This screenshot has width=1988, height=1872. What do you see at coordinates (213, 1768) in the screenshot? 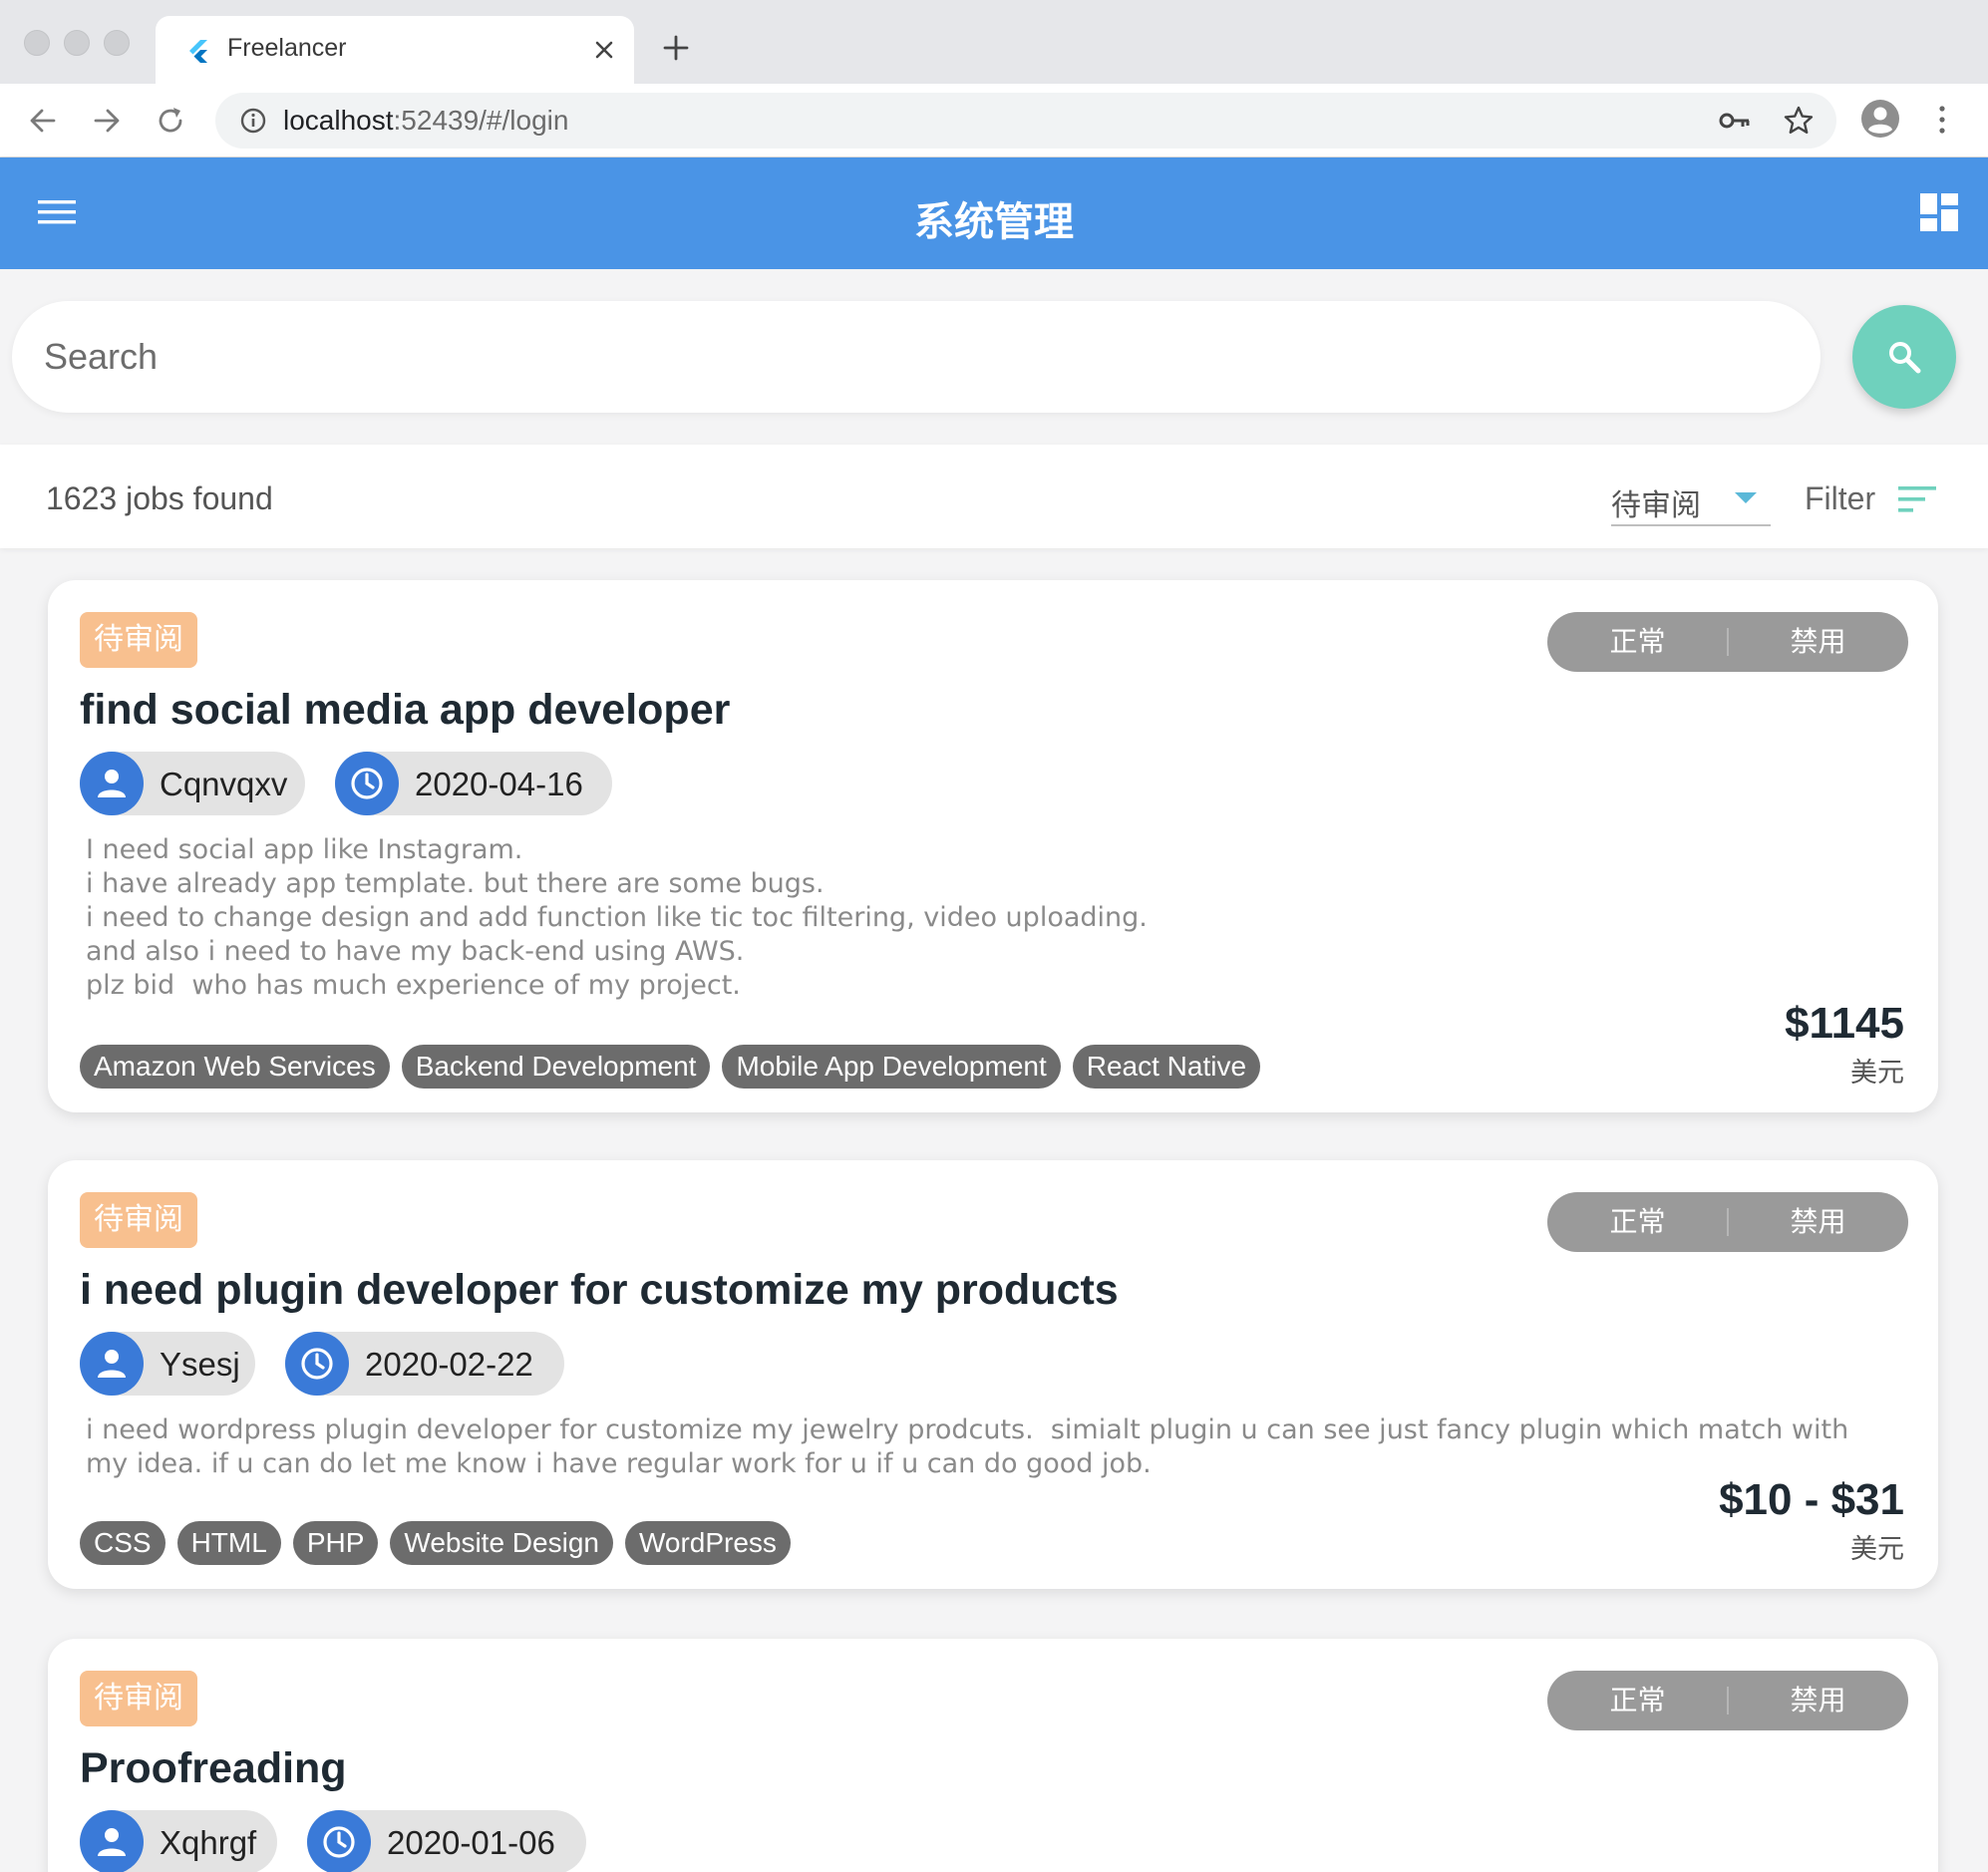
I see `job-title: Proofreading` at bounding box center [213, 1768].